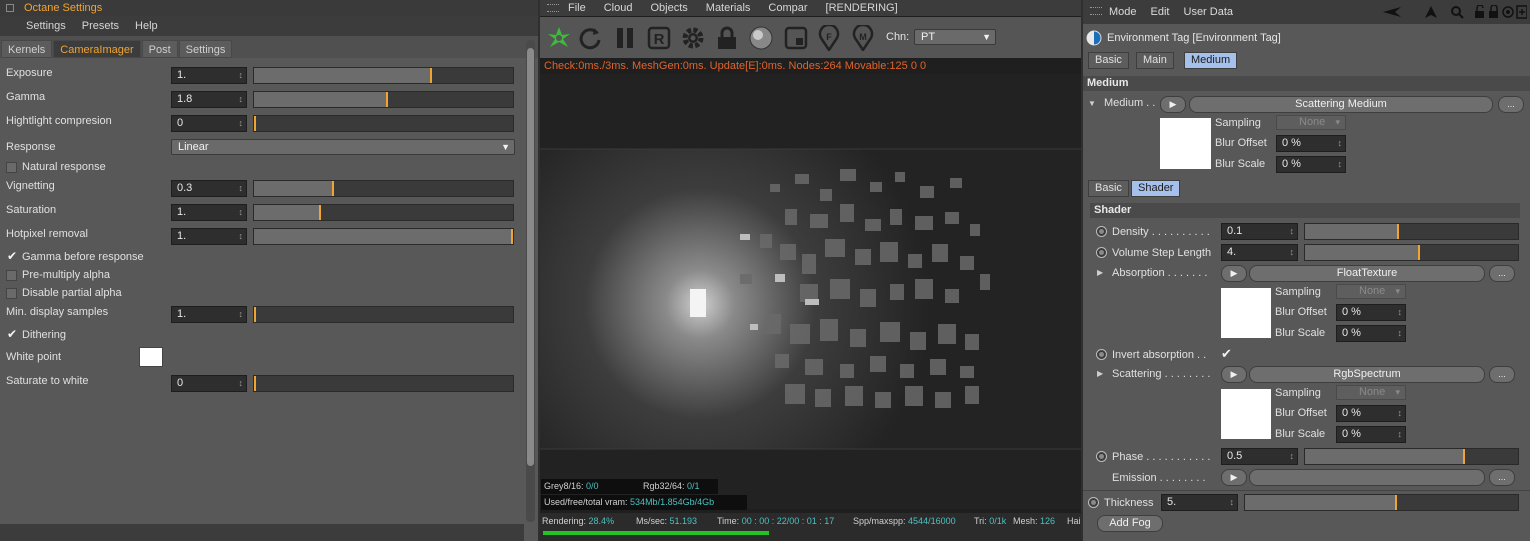 Image resolution: width=1530 pixels, height=541 pixels. I want to click on min-display-samples-field: 1., so click(209, 314).